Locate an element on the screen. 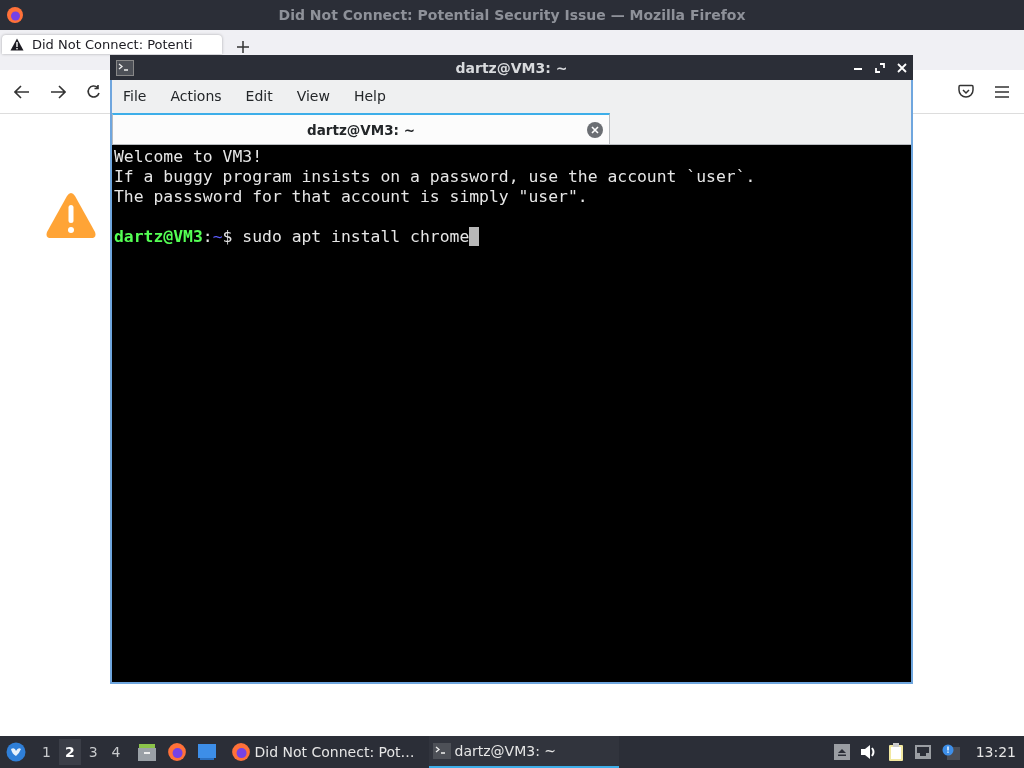 This screenshot has height=768, width=1024. output-line: If a buggy program insists on a password, use the account `user`. is located at coordinates (435, 177).